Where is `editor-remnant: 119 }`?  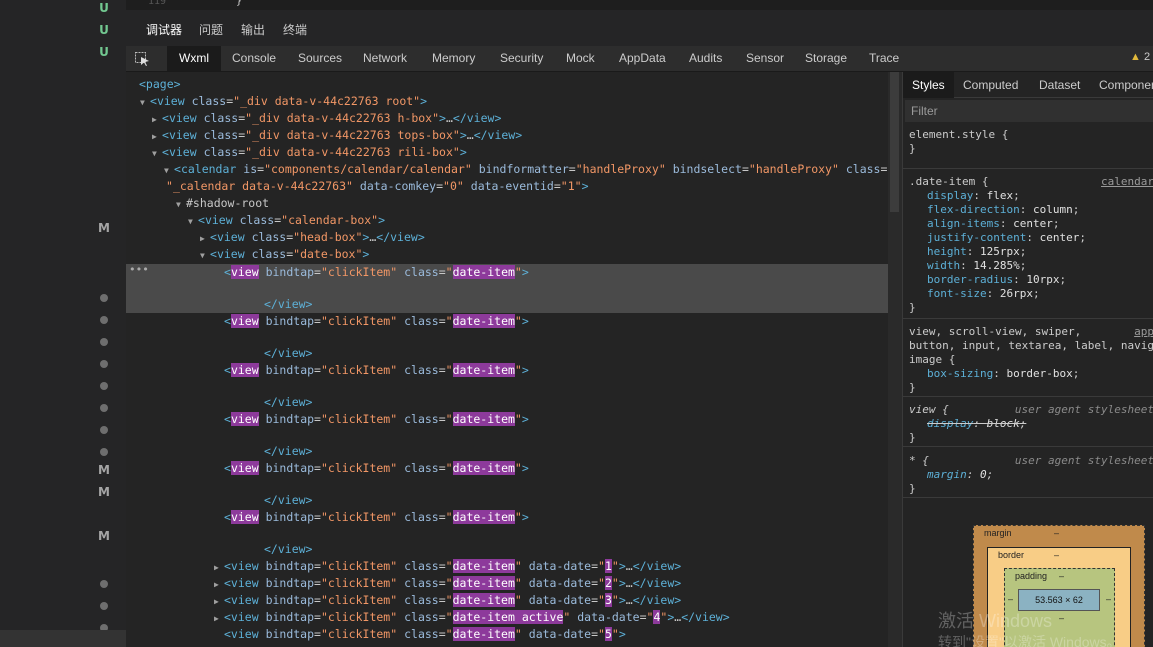
editor-remnant: 119 } is located at coordinates (639, 5).